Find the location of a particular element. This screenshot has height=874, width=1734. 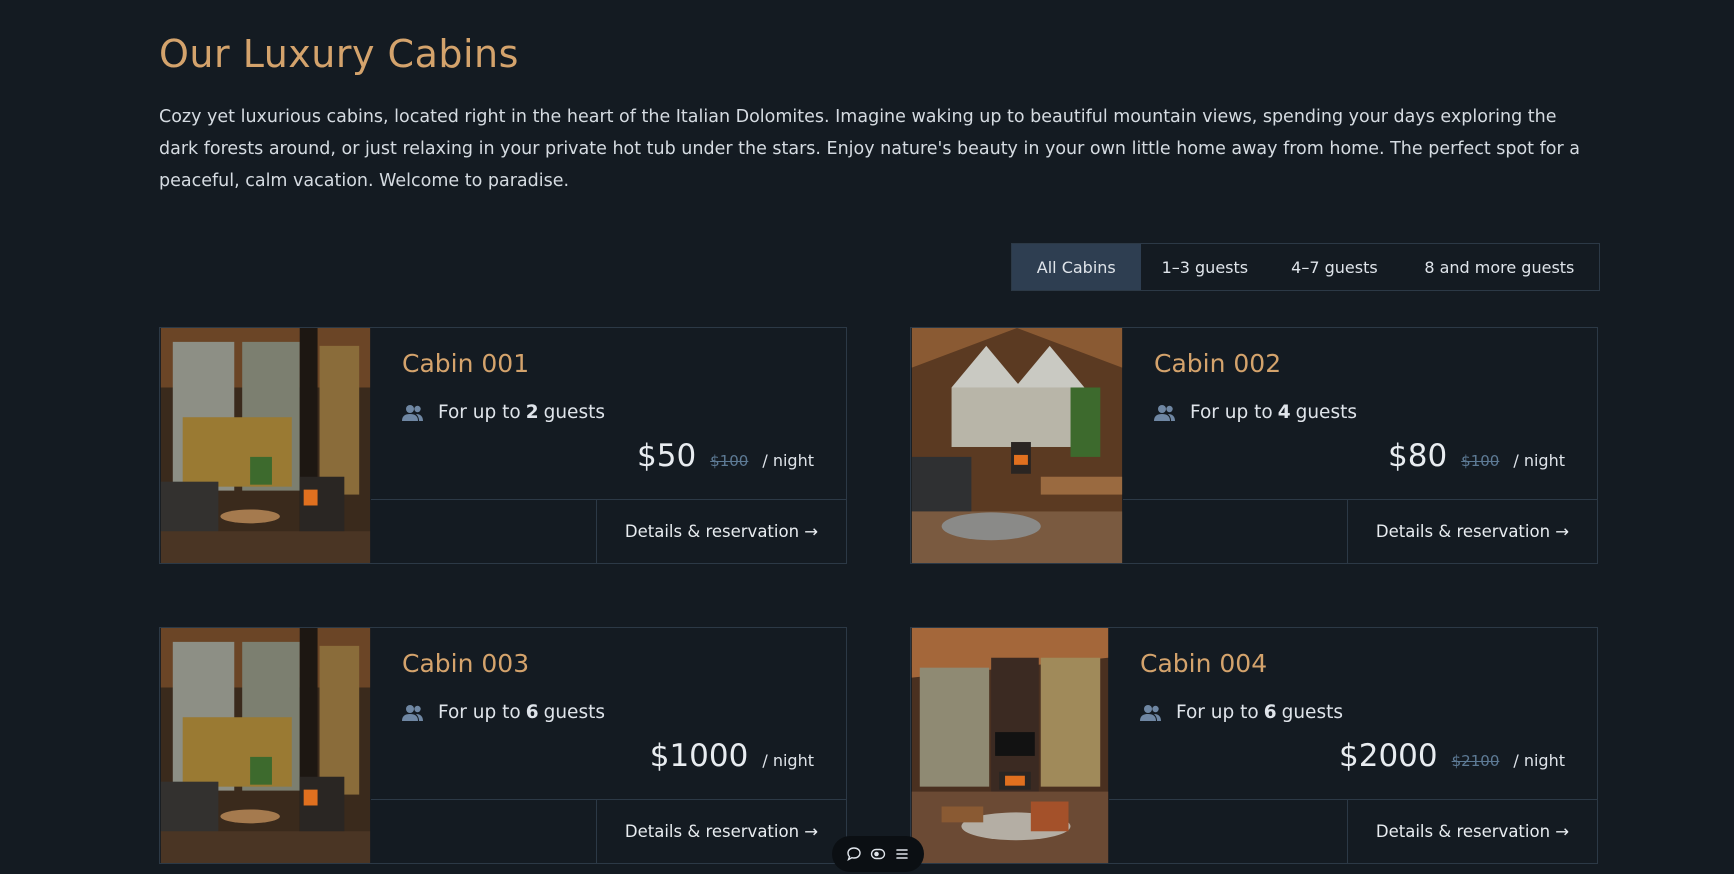

menu-icon is located at coordinates (902, 854).